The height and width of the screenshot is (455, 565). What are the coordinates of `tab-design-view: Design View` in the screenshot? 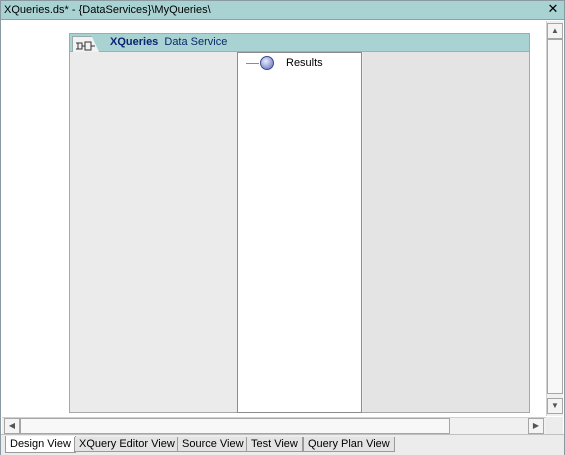 It's located at (40, 444).